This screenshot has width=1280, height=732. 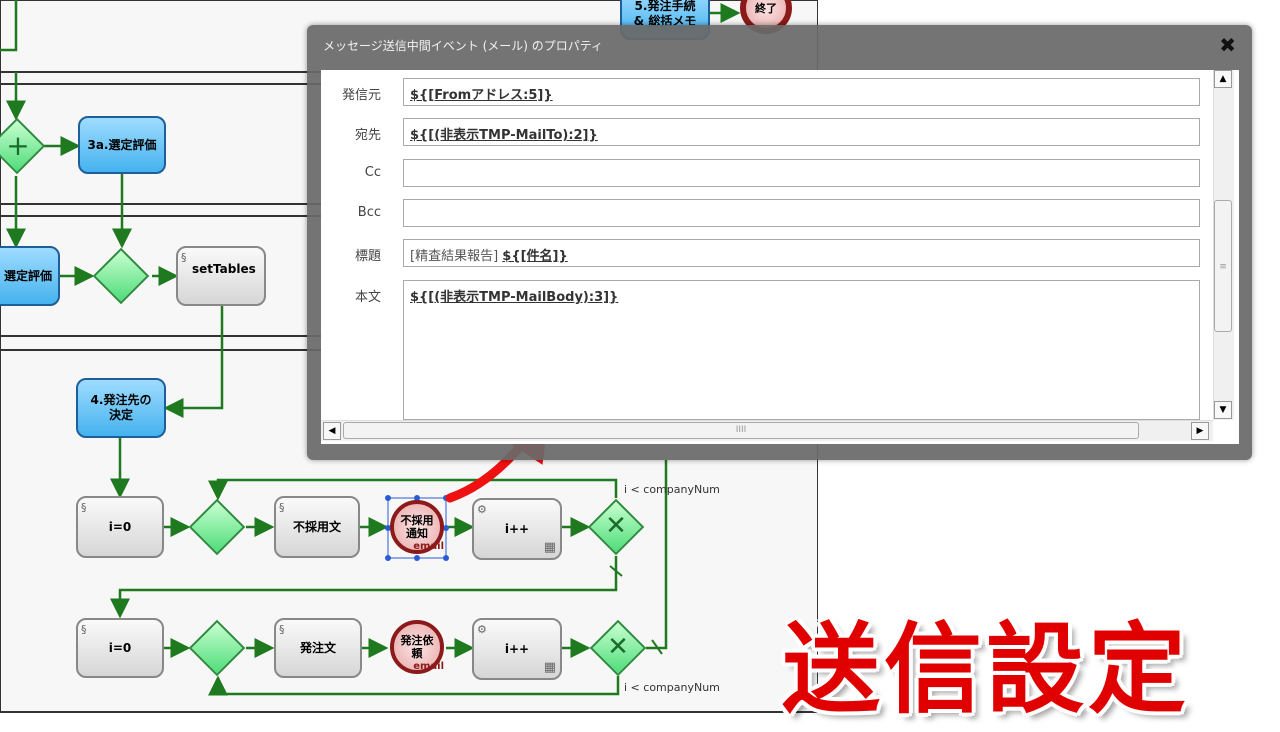 What do you see at coordinates (672, 489) in the screenshot?
I see `loop-condition-a: i < companyNum` at bounding box center [672, 489].